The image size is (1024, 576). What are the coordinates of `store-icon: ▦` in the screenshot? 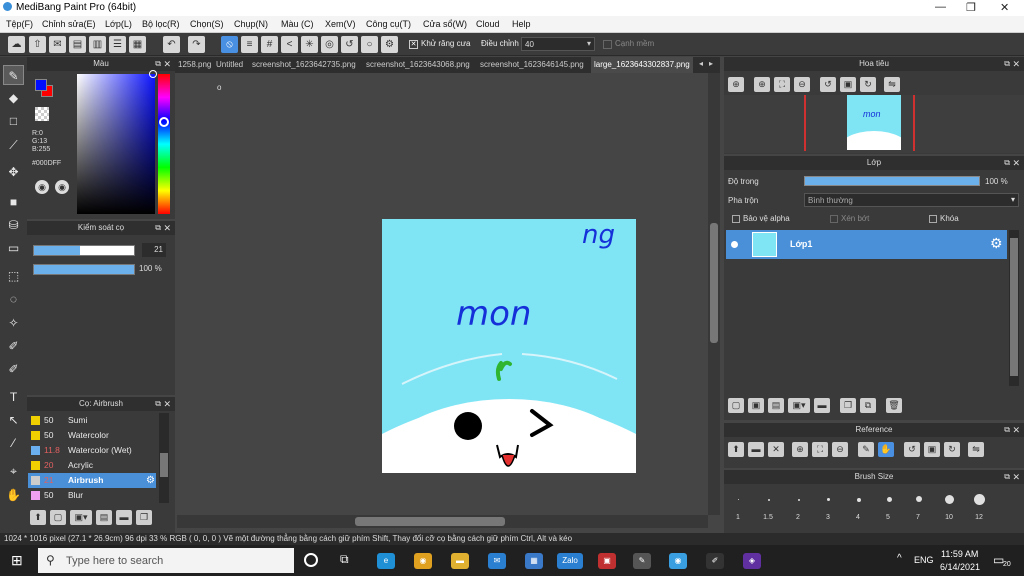 It's located at (534, 561).